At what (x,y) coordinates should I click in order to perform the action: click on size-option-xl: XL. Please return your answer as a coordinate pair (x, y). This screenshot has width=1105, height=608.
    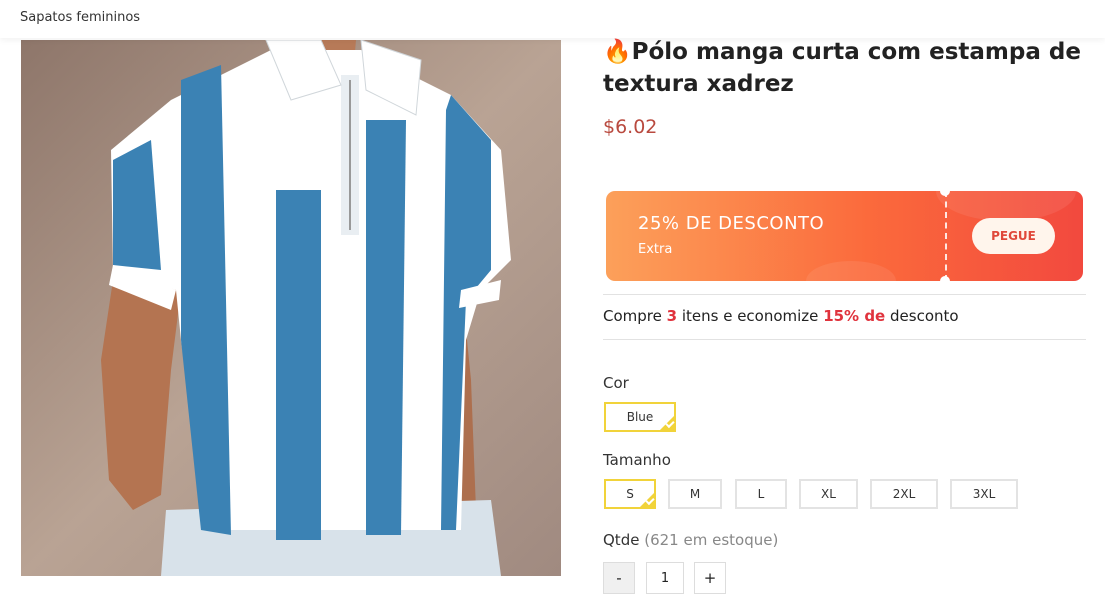
    Looking at the image, I should click on (828, 494).